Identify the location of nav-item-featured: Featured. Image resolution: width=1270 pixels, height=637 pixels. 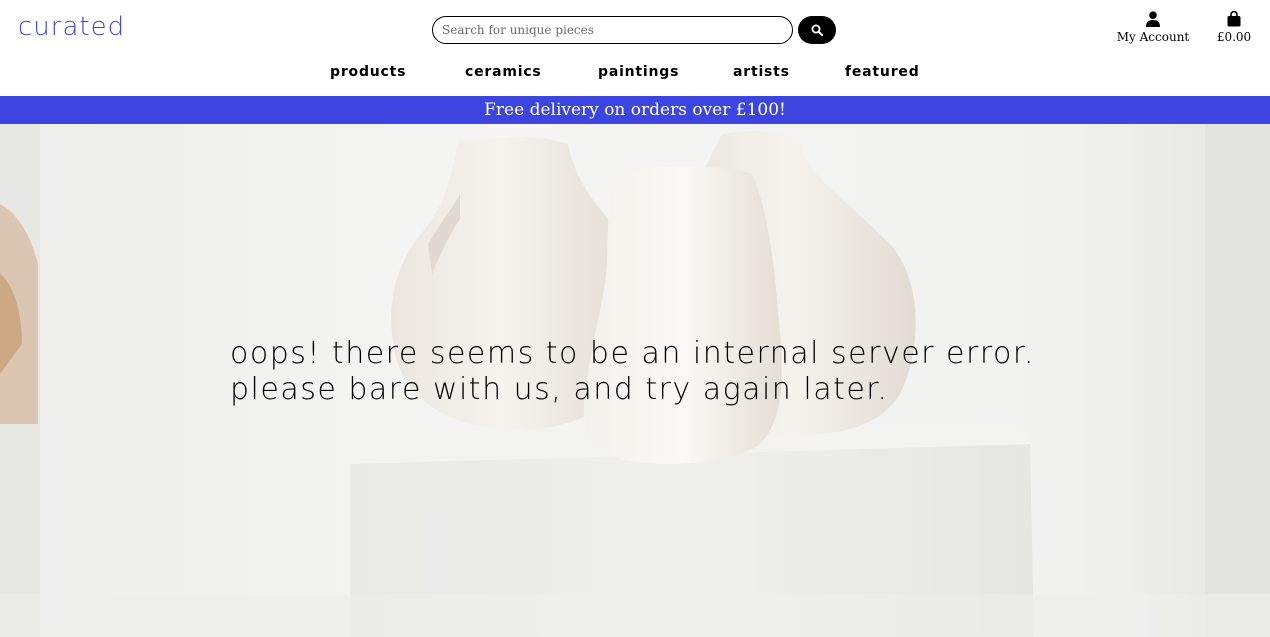
(882, 72).